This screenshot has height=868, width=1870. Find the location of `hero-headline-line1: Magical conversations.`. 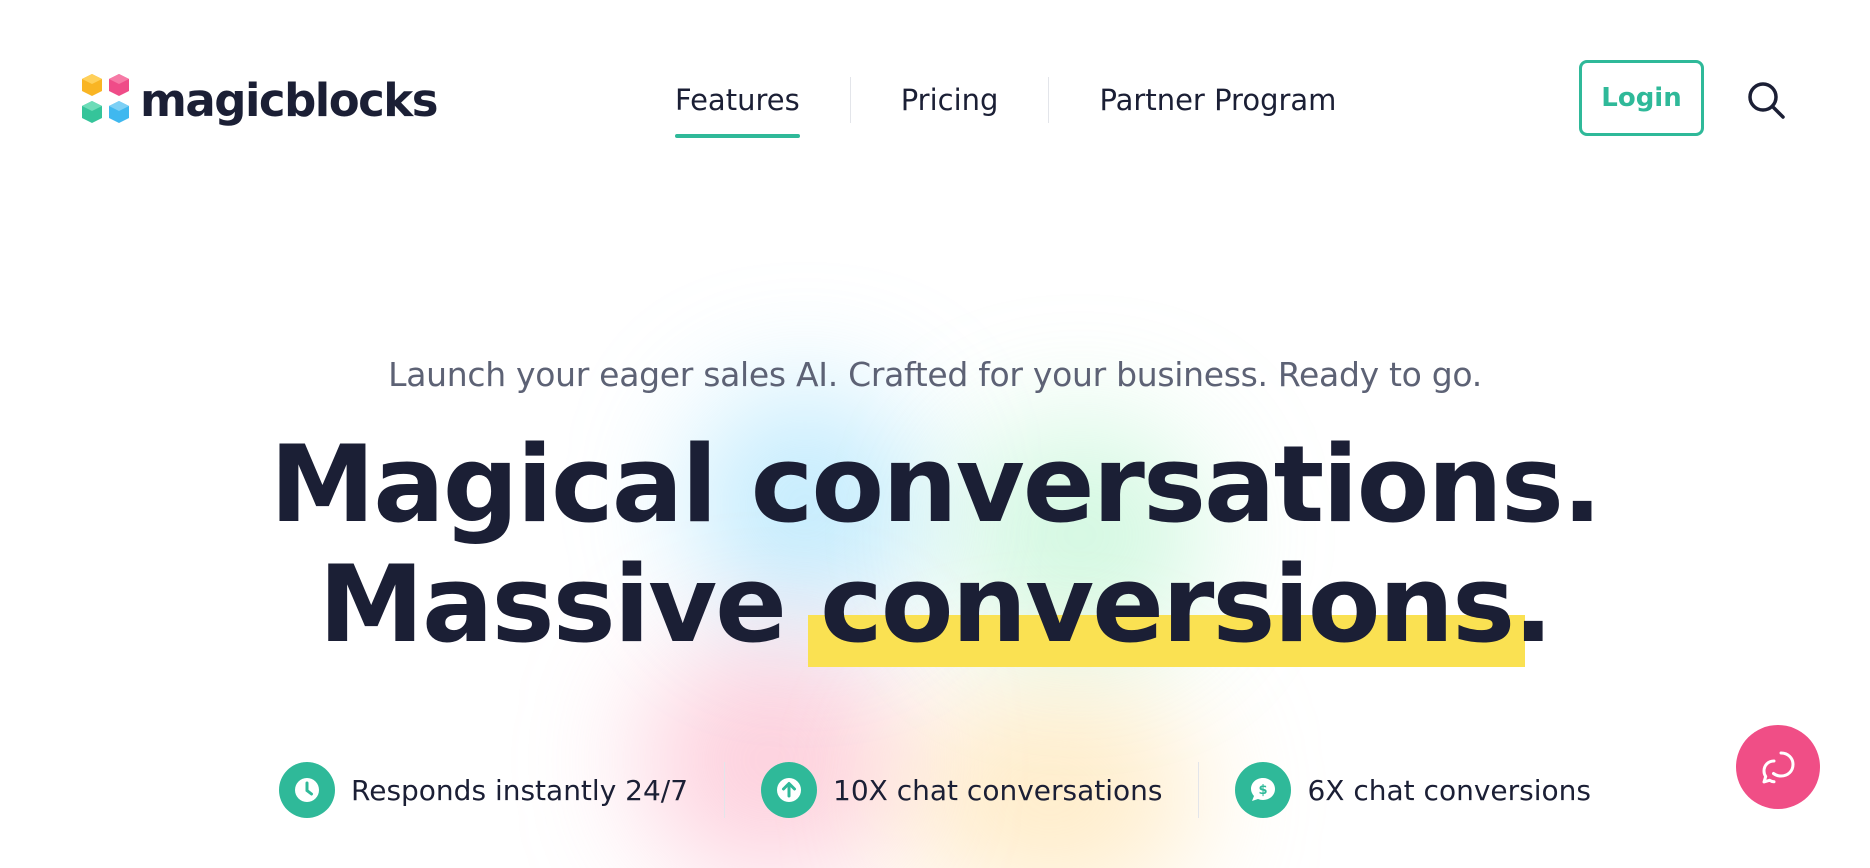

hero-headline-line1: Magical conversations. is located at coordinates (935, 484).